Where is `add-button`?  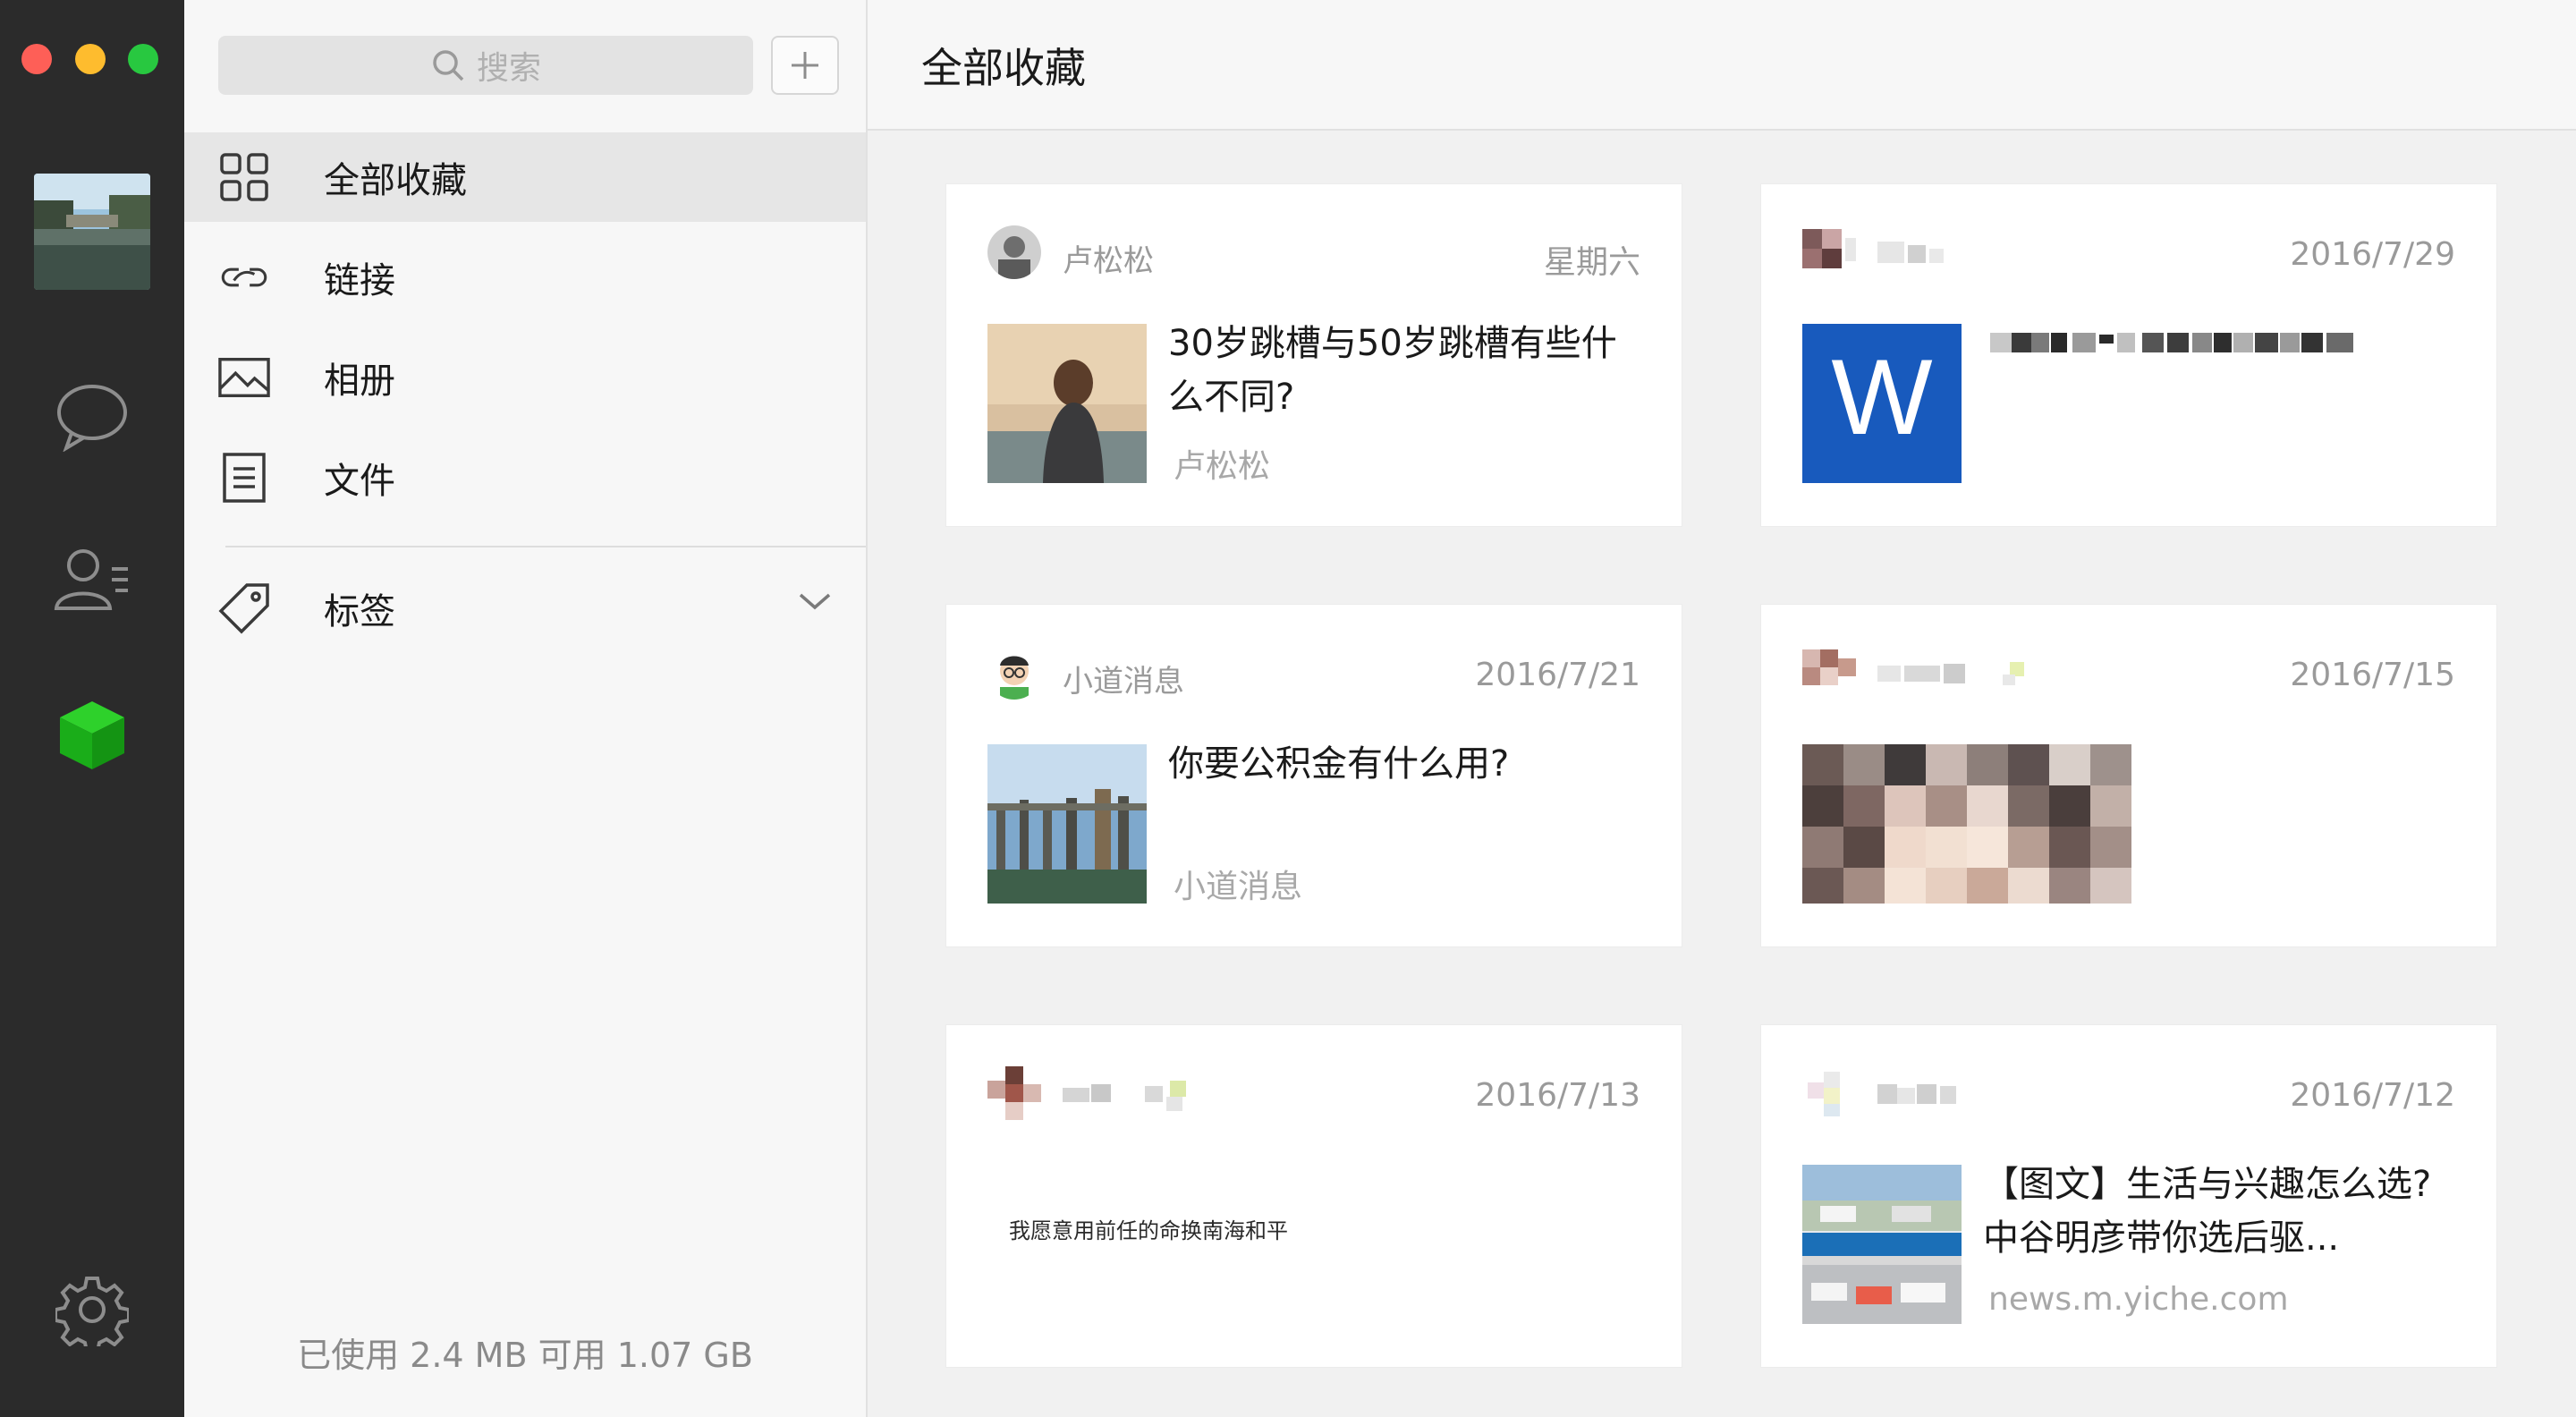 add-button is located at coordinates (805, 65).